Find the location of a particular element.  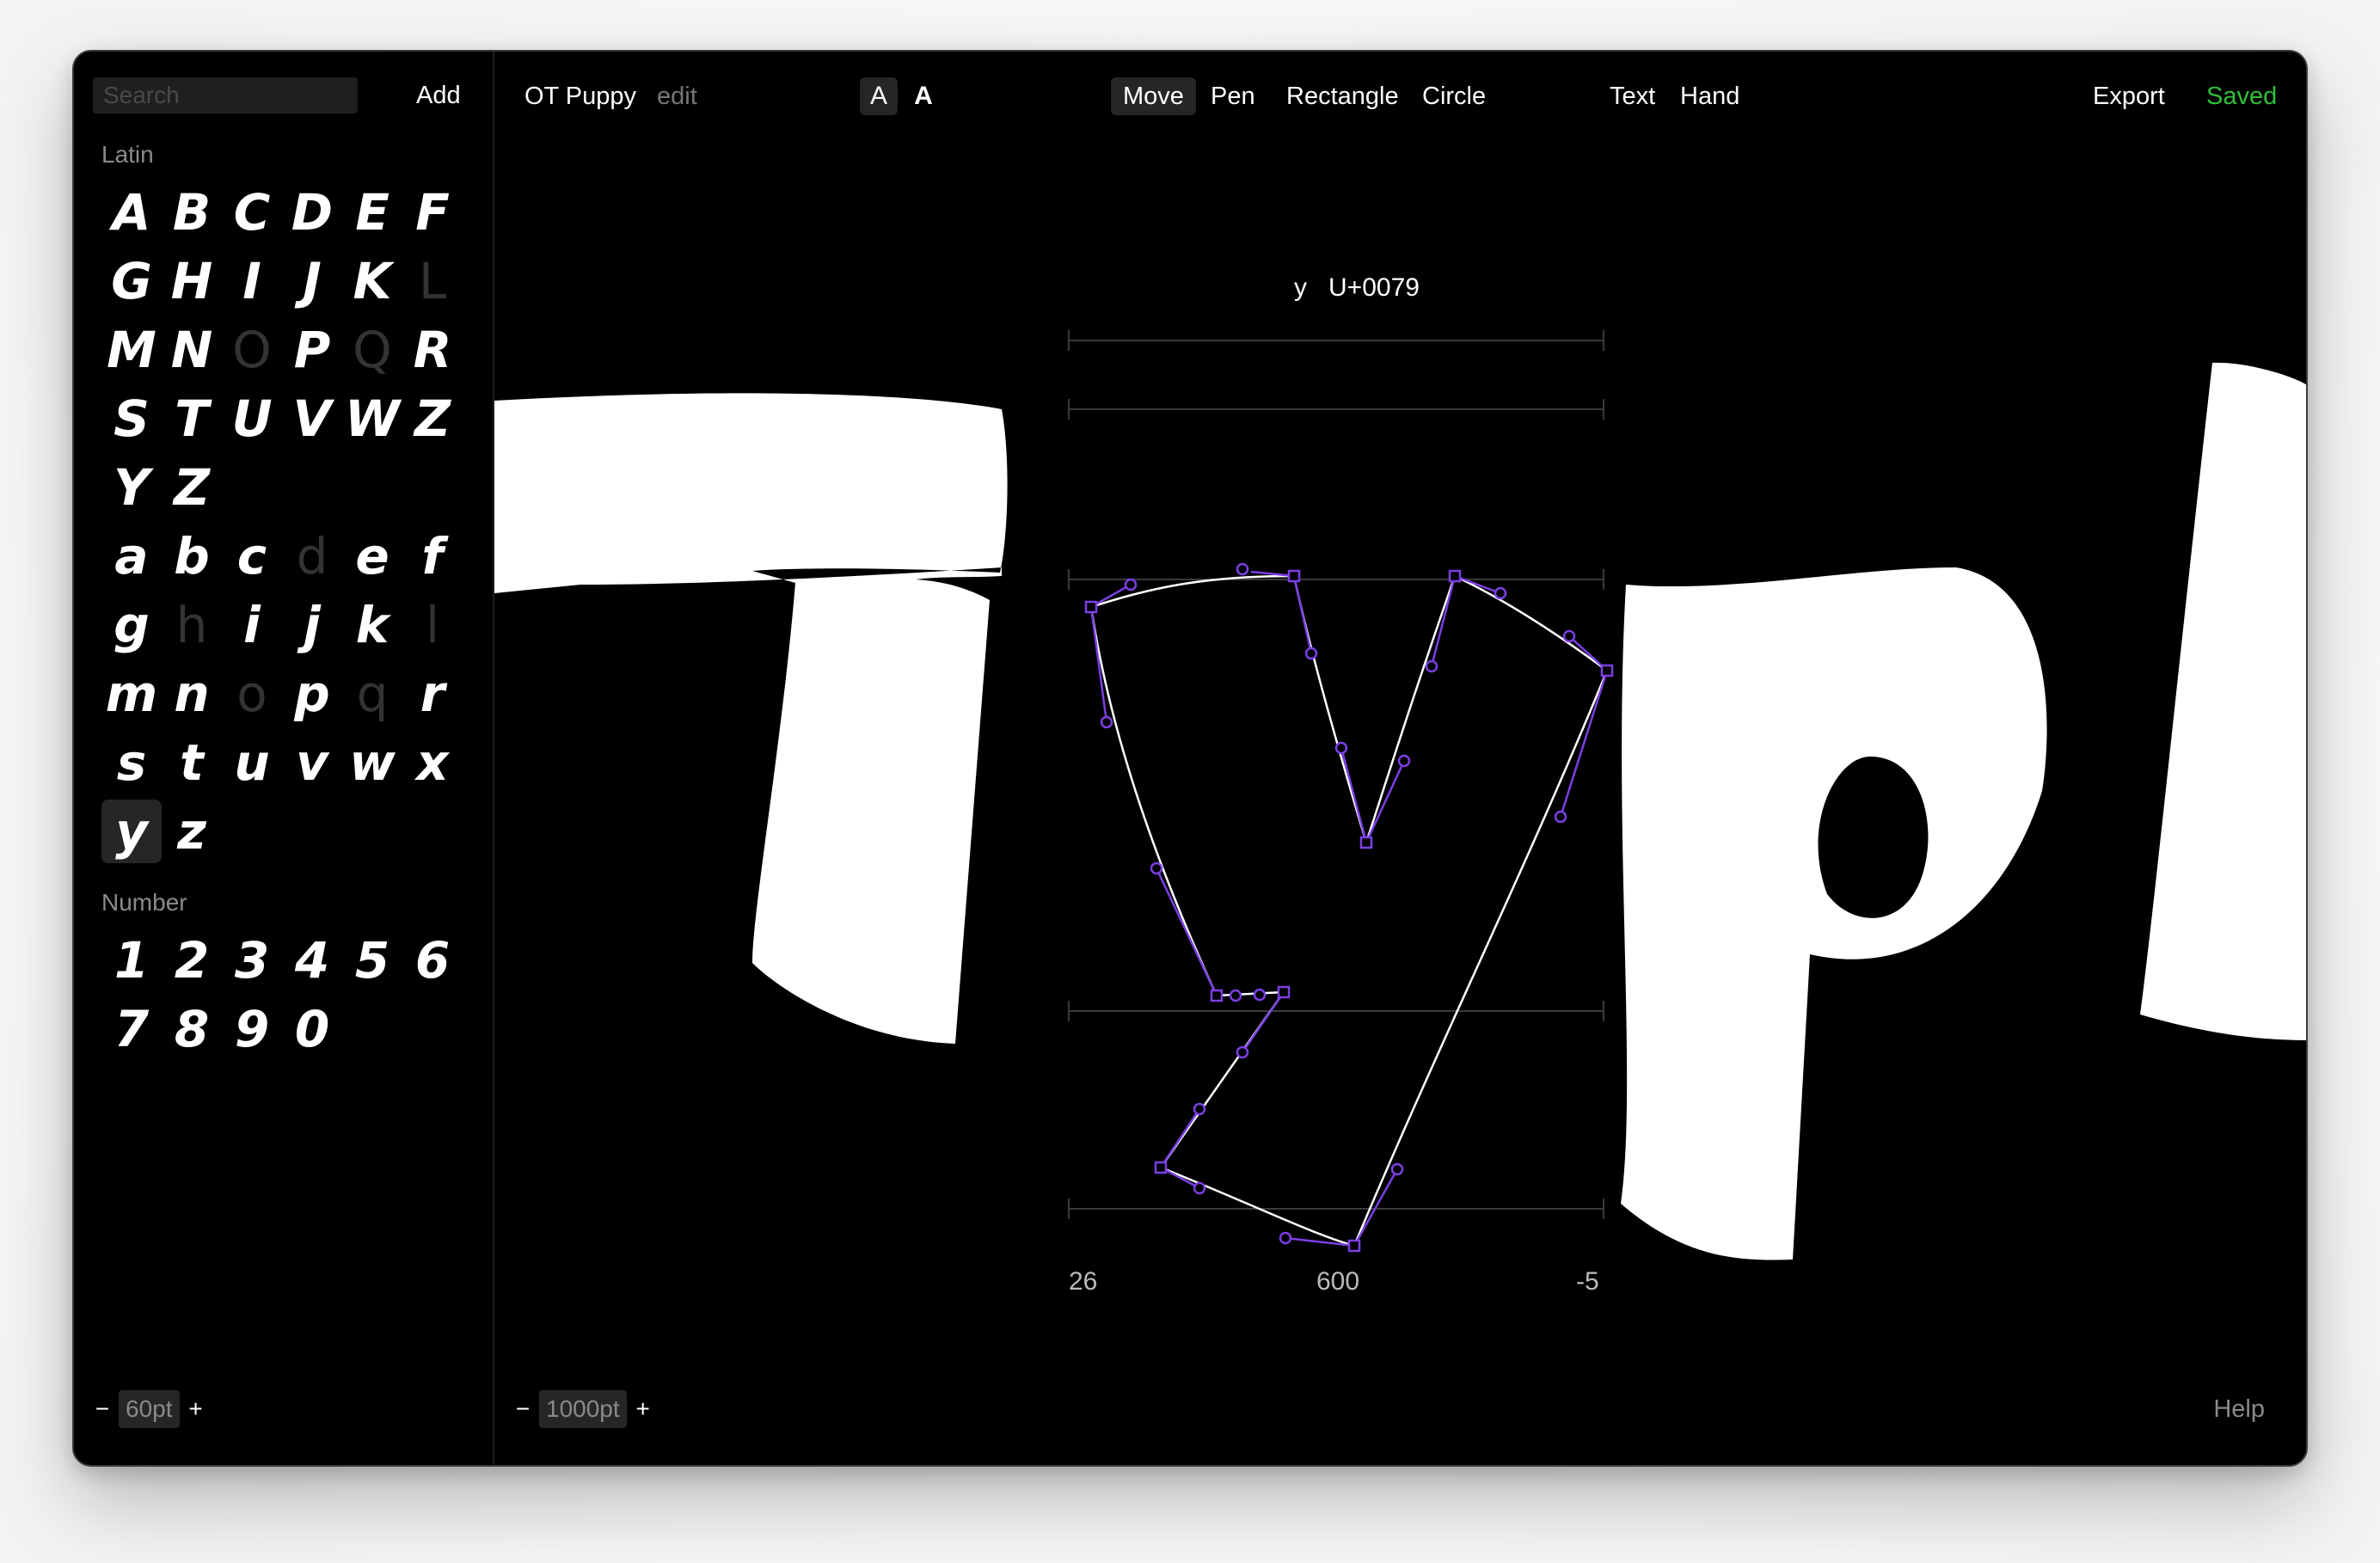

canvas-zoom-in-button: + is located at coordinates (643, 1409).